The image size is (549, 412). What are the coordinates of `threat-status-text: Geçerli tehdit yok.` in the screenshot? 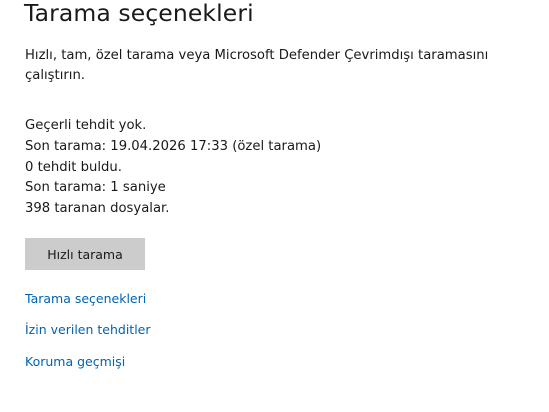 It's located at (86, 125).